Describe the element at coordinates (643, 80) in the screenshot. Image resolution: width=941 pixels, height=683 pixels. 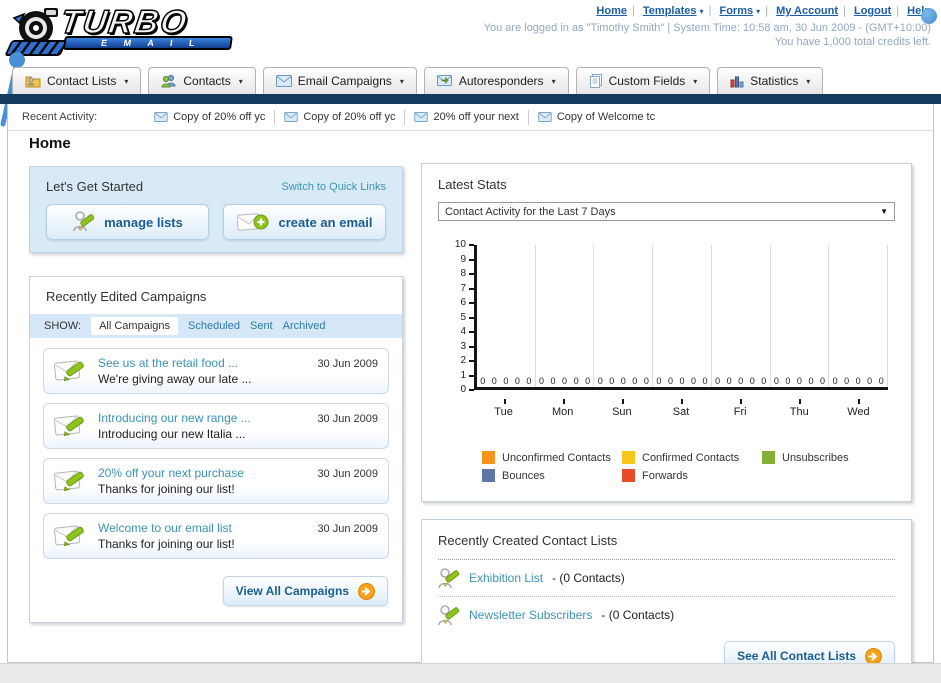
I see `tab-custom-fields: Custom Fields ▾` at that location.